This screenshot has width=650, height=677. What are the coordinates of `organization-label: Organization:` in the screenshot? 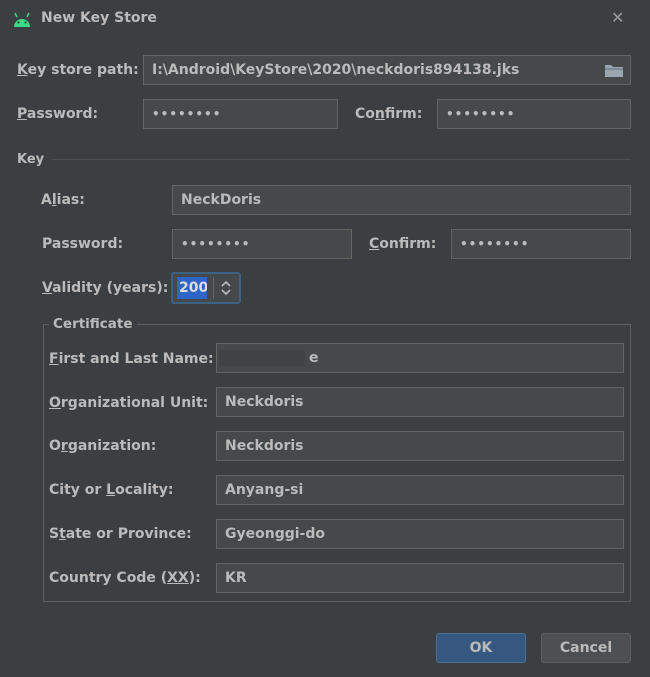 It's located at (103, 446).